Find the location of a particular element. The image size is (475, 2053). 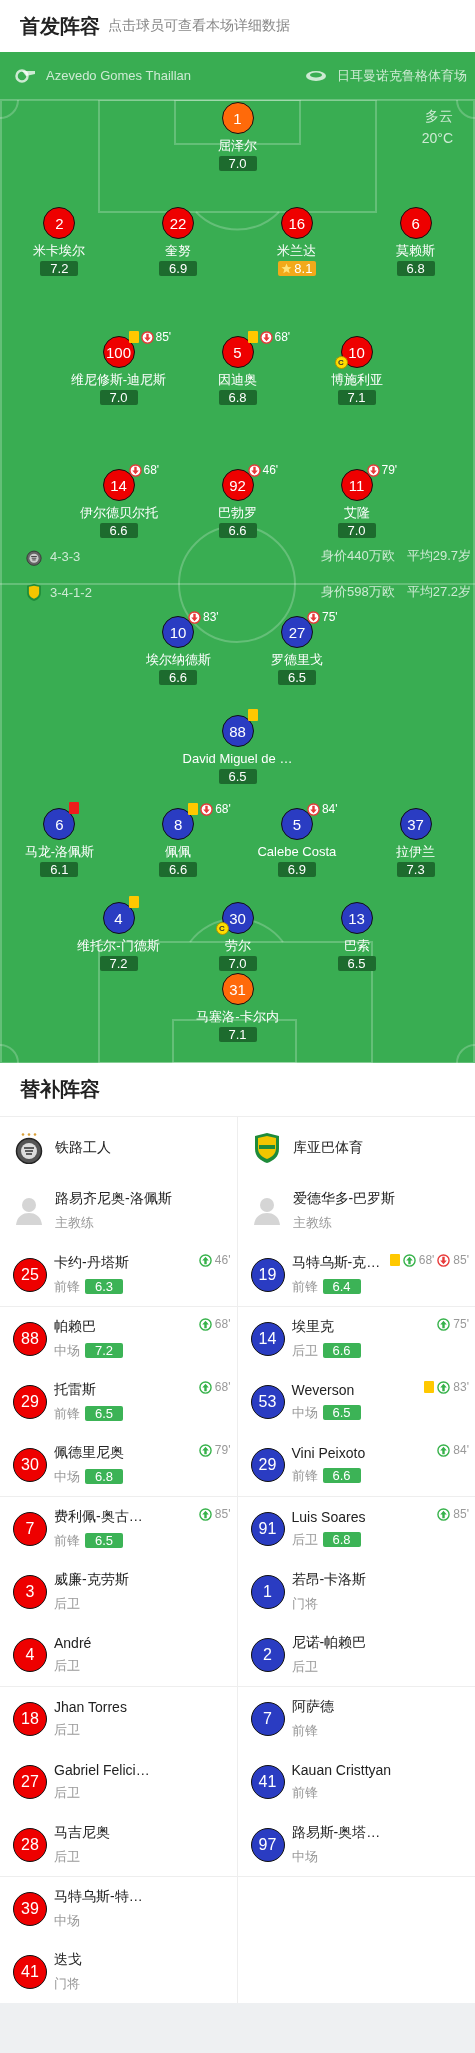

player-name: Jhan Torres is located at coordinates (90, 1706).